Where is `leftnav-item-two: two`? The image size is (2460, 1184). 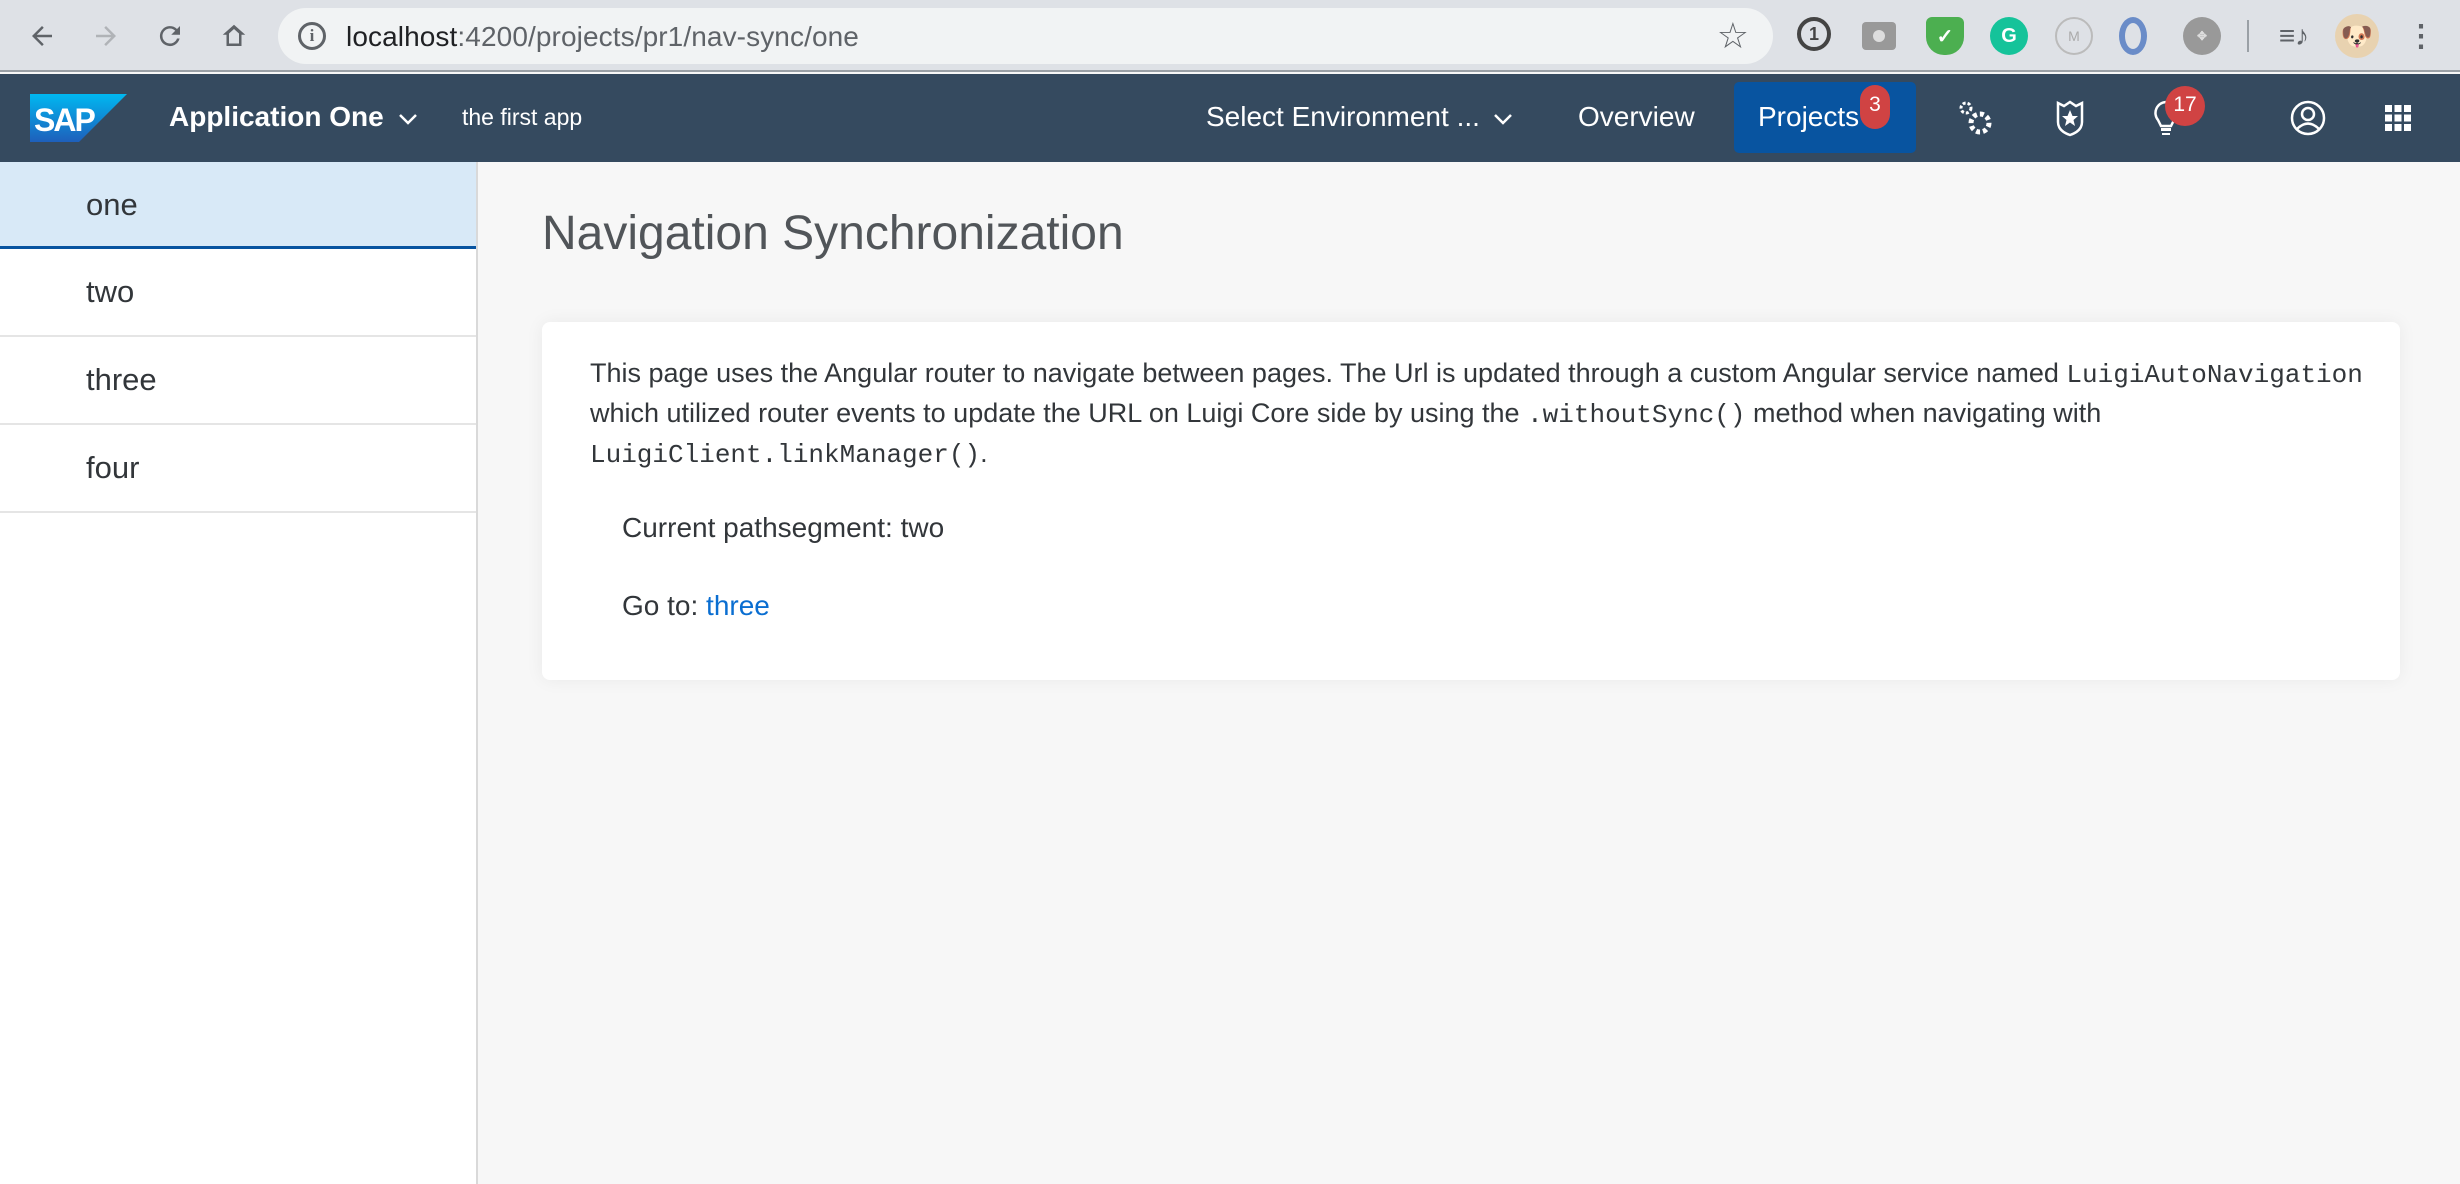 leftnav-item-two: two is located at coordinates (238, 293).